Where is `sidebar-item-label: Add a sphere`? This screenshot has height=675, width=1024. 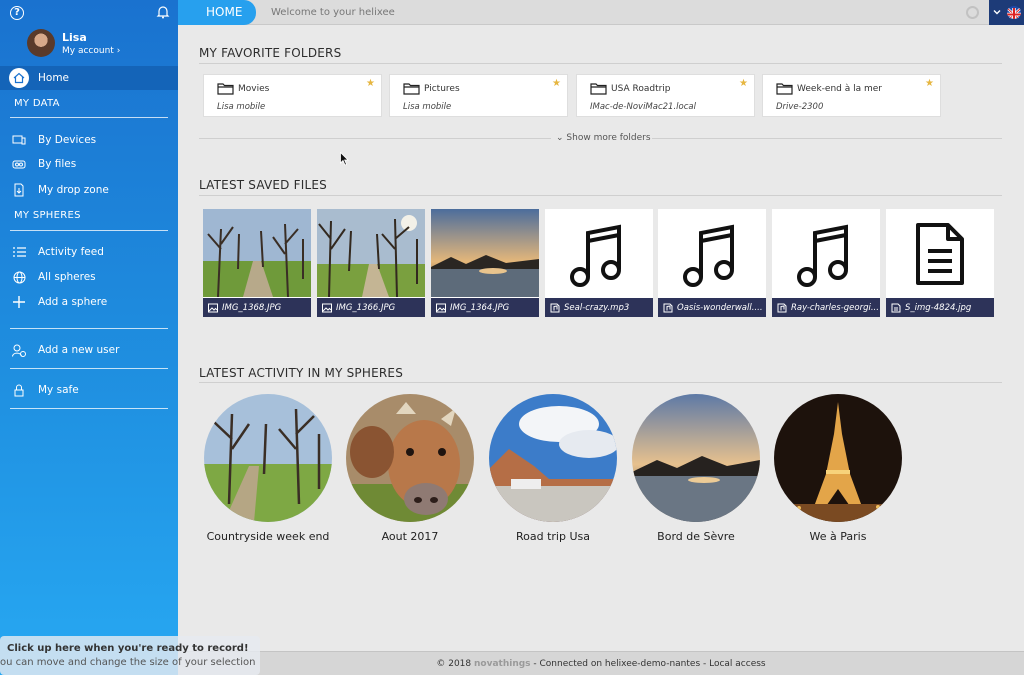 sidebar-item-label: Add a sphere is located at coordinates (73, 302).